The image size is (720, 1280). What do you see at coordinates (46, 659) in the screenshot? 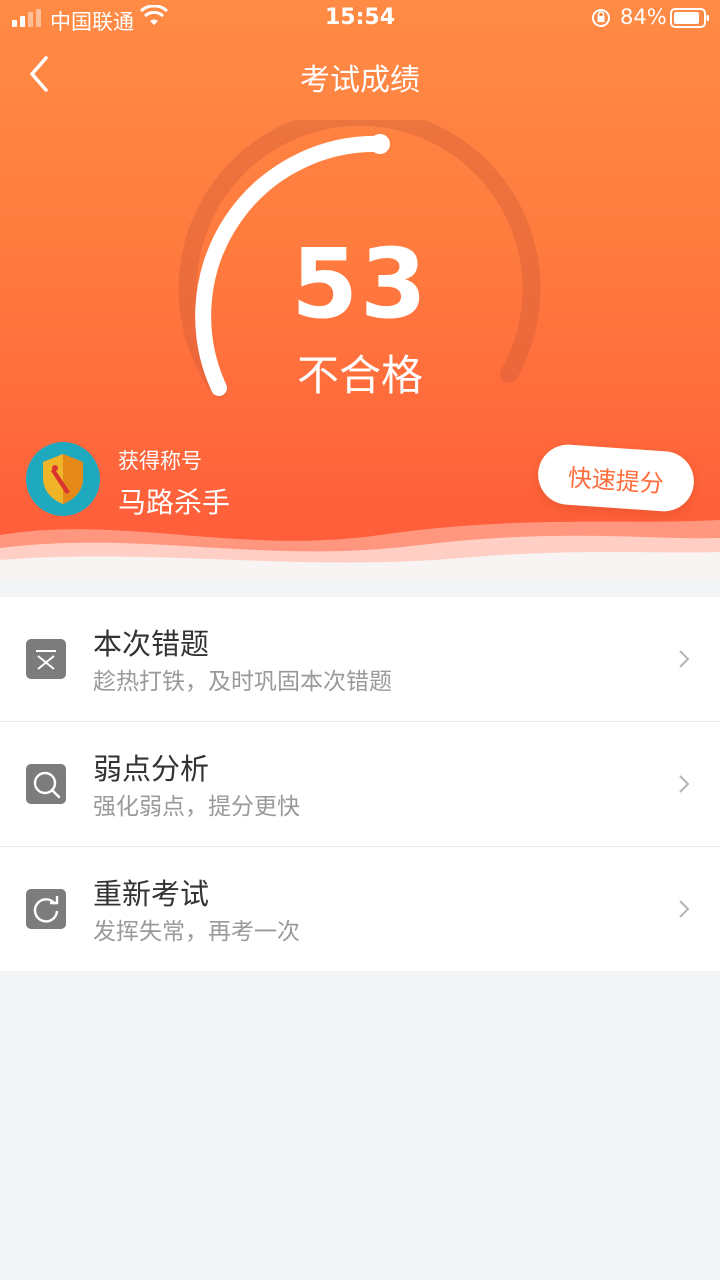
I see `wrong-questions-icon` at bounding box center [46, 659].